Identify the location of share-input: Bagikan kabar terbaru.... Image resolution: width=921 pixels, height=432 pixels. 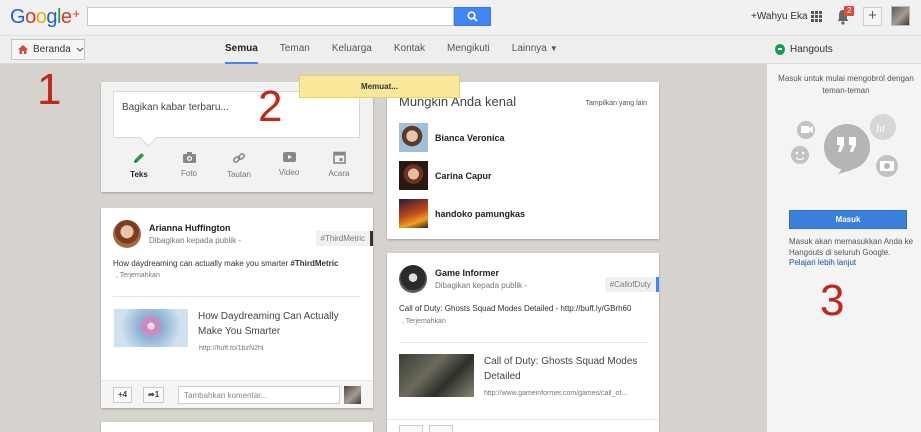
(236, 114).